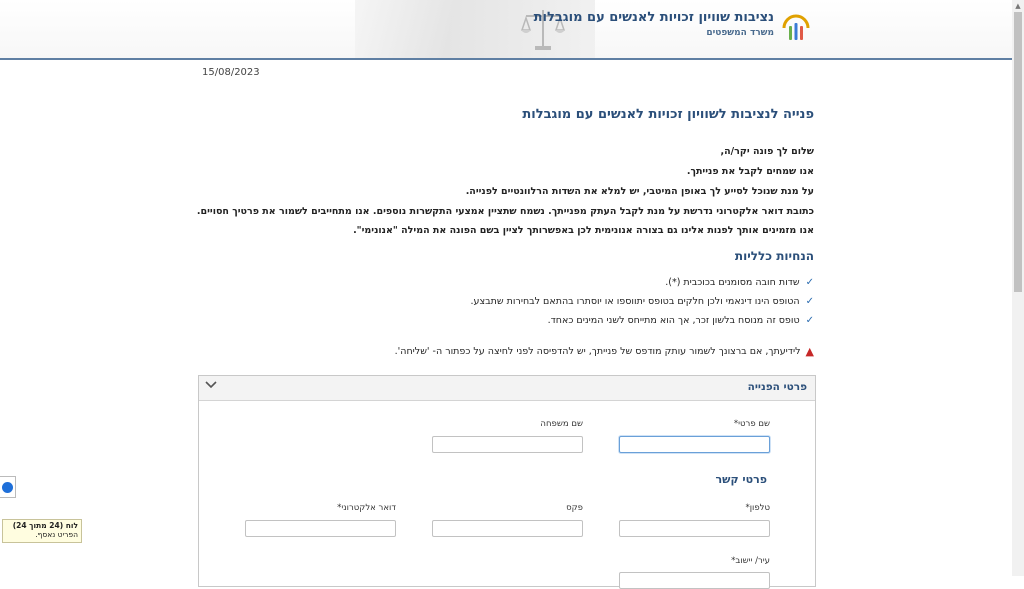  I want to click on contact-details-heading: פרטי קשר, so click(741, 479).